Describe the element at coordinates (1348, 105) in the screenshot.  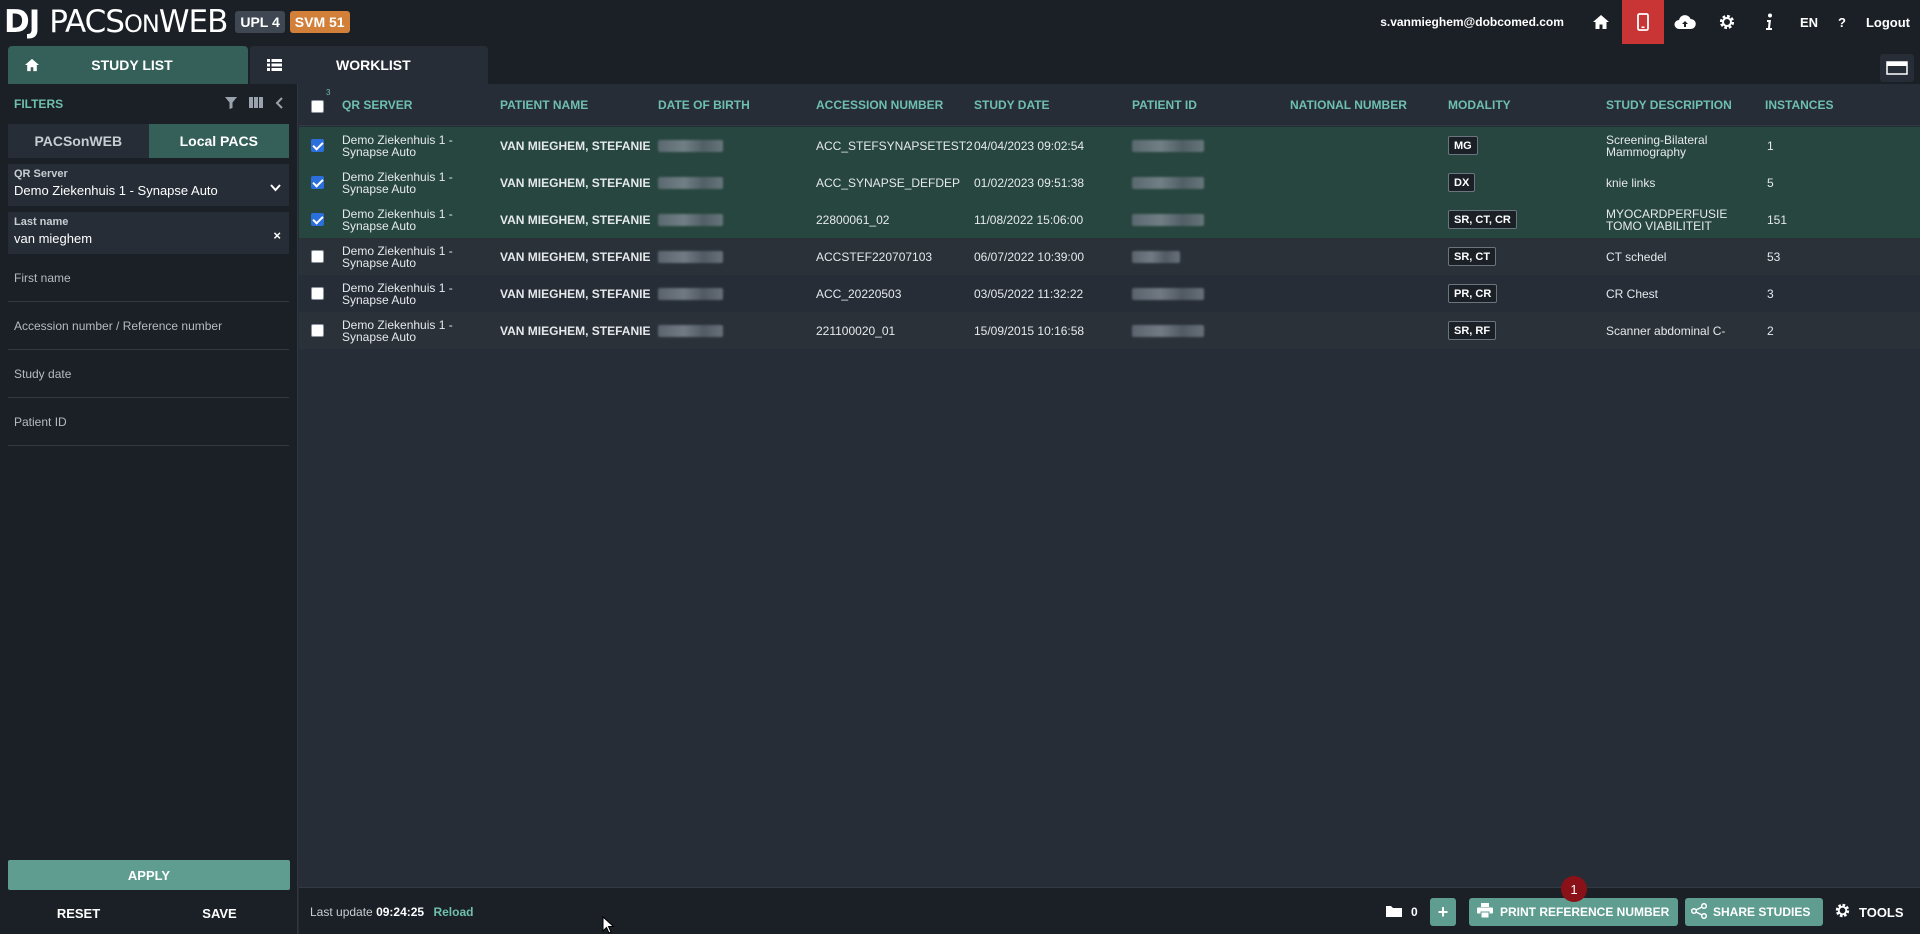
I see `col-national-number: NATIONAL NUMBER` at that location.